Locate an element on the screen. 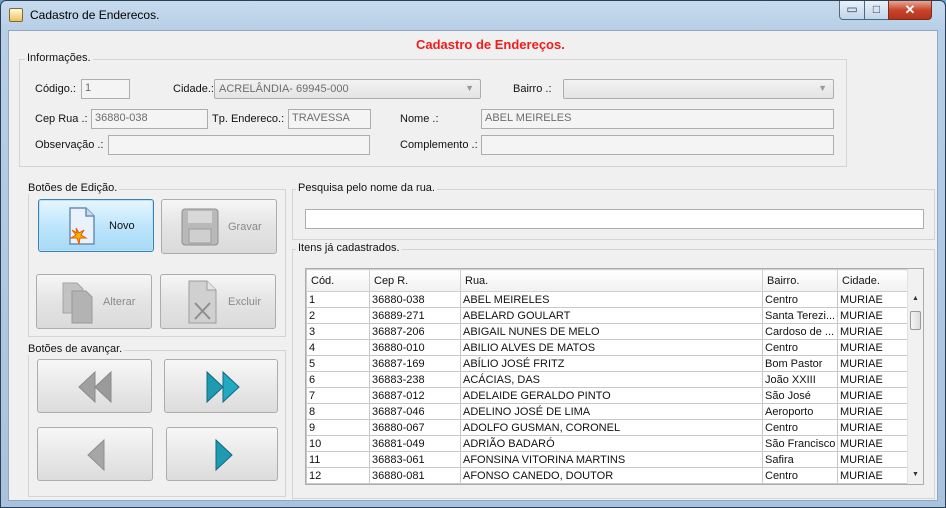  delete-document-icon is located at coordinates (202, 302).